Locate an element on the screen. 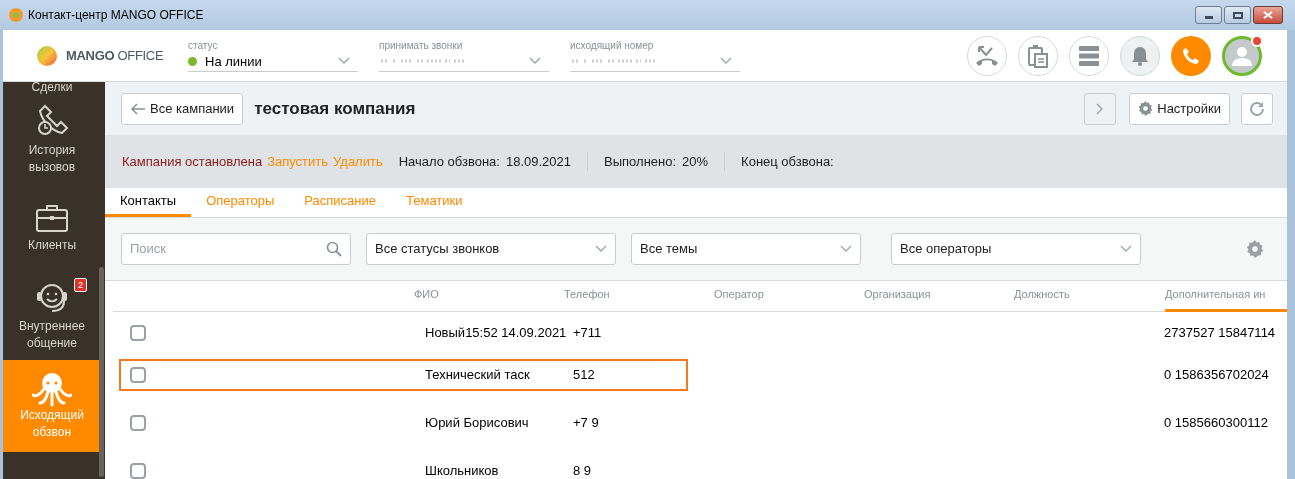 The image size is (1295, 479). clipboard-icon is located at coordinates (1038, 55).